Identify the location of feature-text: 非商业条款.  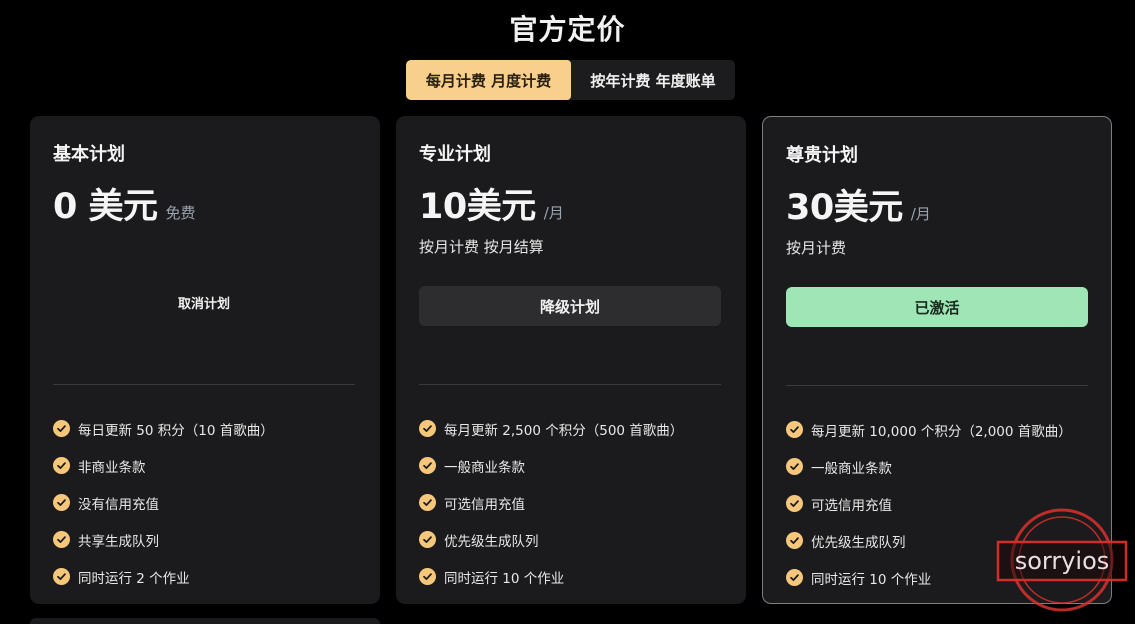
(112, 467).